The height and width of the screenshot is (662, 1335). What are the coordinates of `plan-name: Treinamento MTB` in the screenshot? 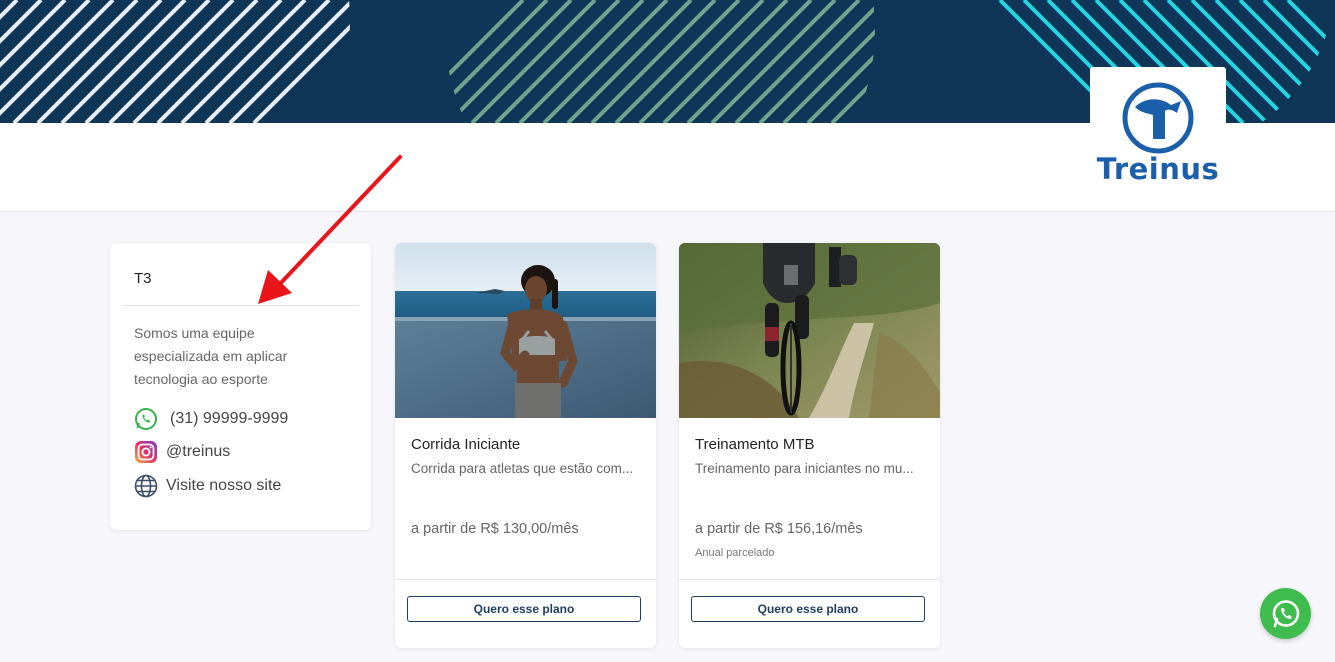 It's located at (755, 444).